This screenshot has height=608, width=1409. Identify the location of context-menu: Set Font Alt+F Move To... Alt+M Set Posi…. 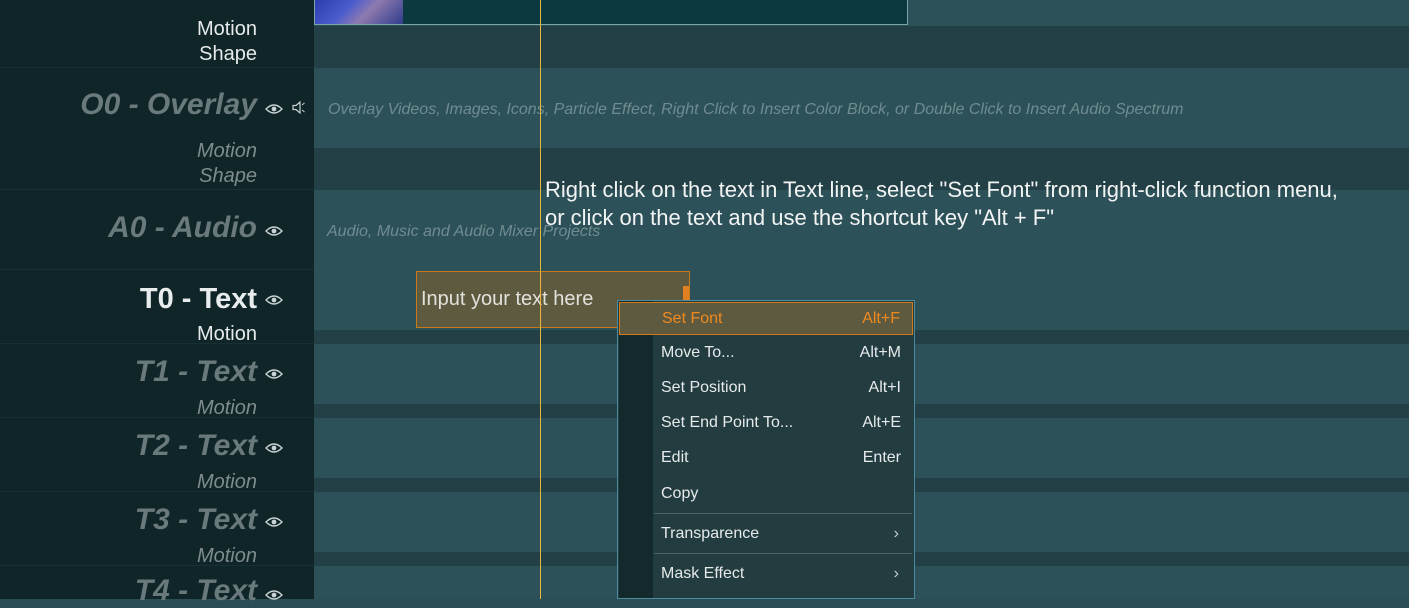
(766, 449).